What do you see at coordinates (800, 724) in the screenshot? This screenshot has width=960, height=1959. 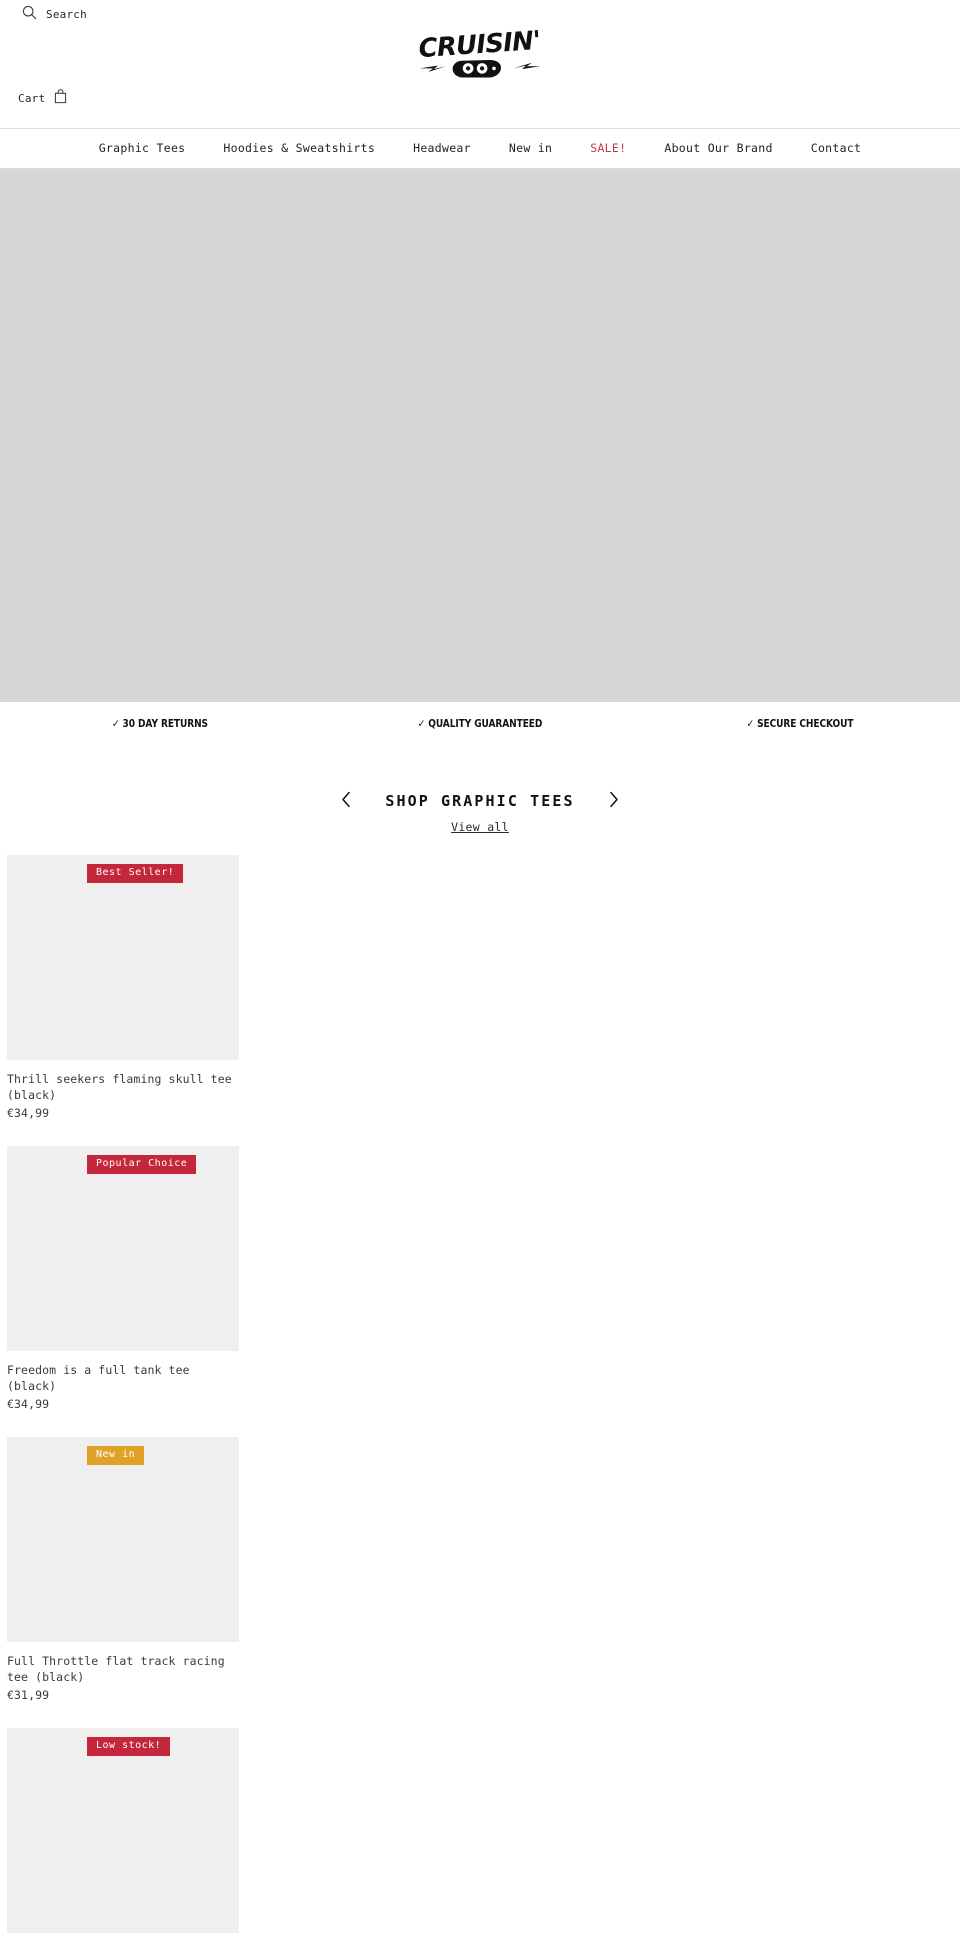 I see `trust-badge-checkout: ✓ SECURE CHECKOUT` at bounding box center [800, 724].